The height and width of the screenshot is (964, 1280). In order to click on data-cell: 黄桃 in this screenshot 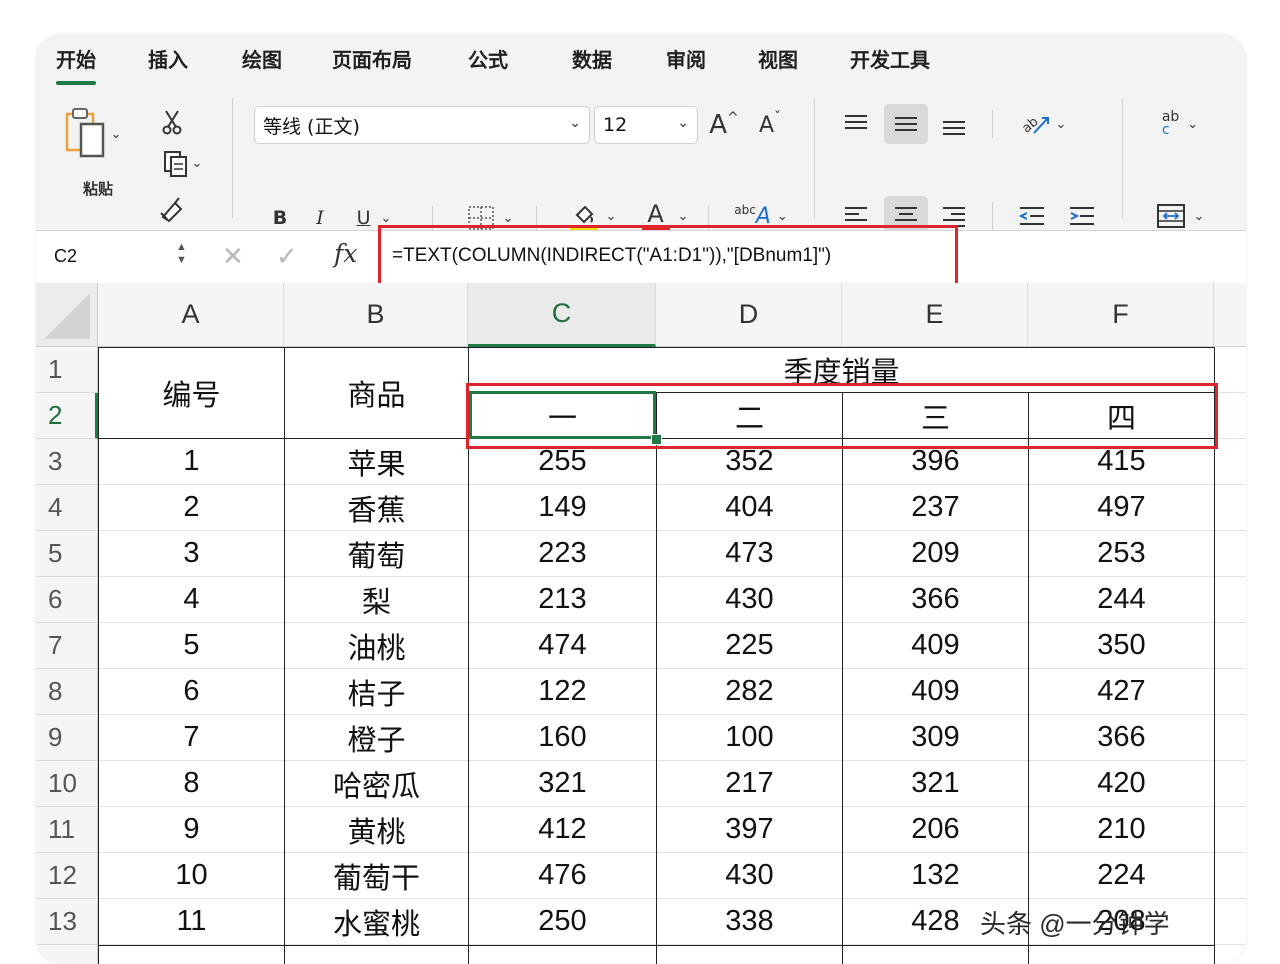, I will do `click(376, 829)`.